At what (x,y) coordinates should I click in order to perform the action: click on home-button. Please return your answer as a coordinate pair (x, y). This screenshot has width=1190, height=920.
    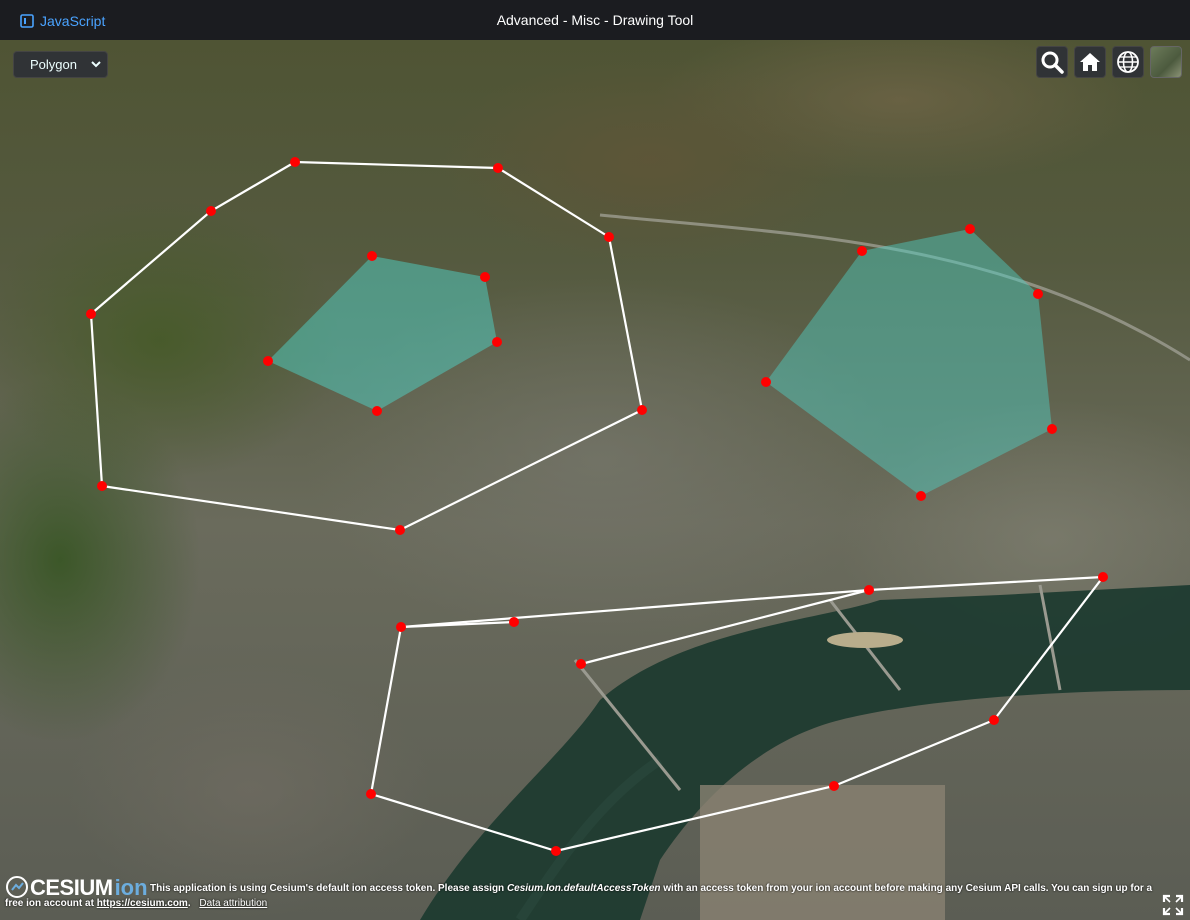
    Looking at the image, I should click on (1090, 62).